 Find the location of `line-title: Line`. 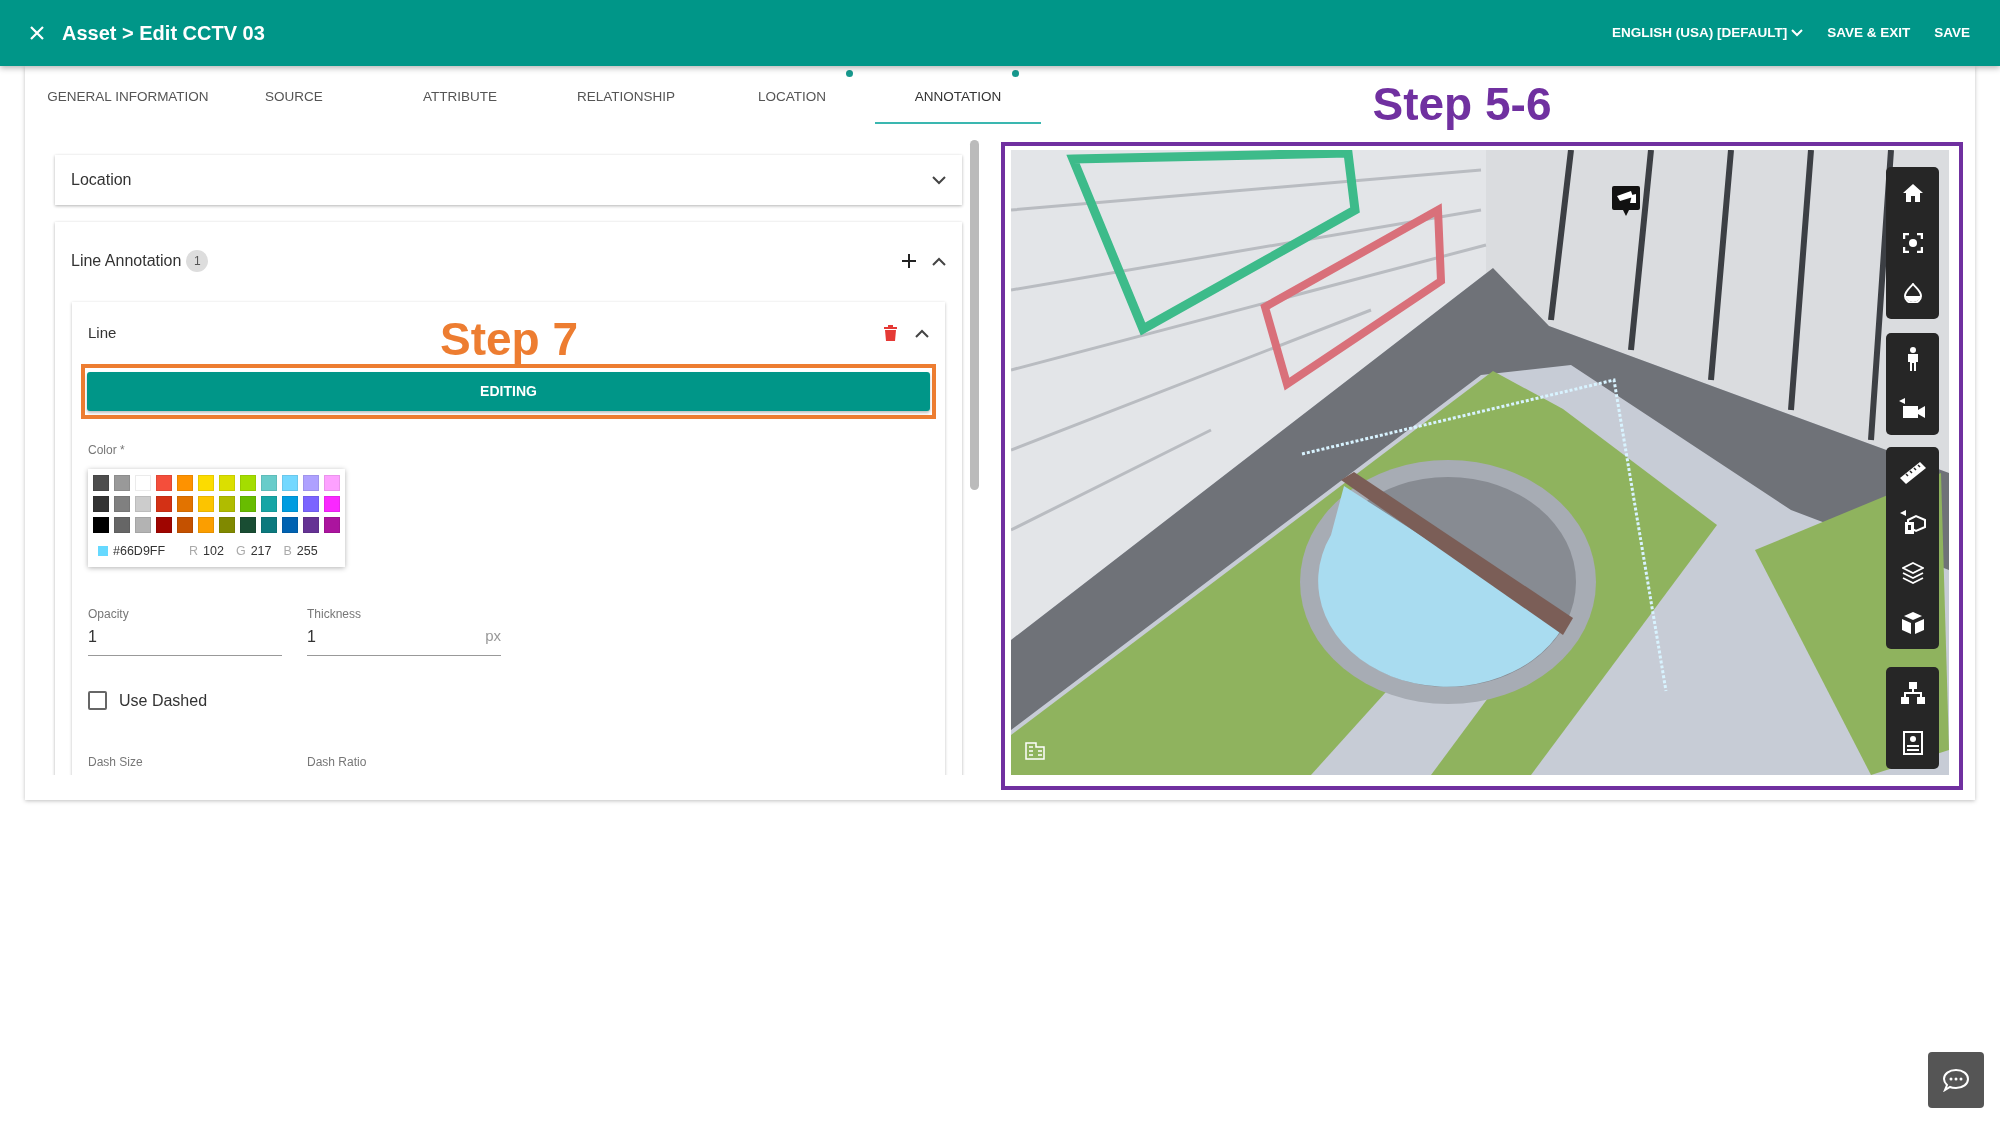

line-title: Line is located at coordinates (102, 332).